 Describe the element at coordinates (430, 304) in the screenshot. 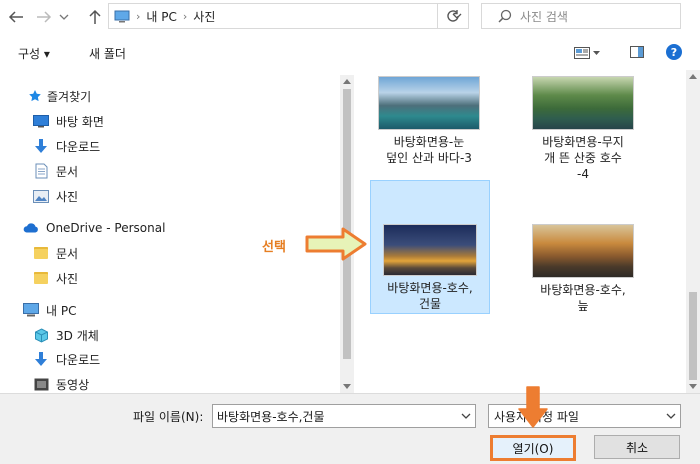

I see `file-name-line: 건물` at that location.